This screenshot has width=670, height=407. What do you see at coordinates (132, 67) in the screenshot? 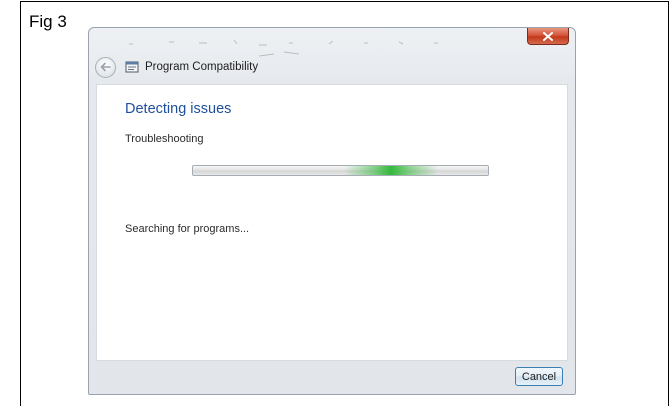
I see `program-compatibility-icon` at bounding box center [132, 67].